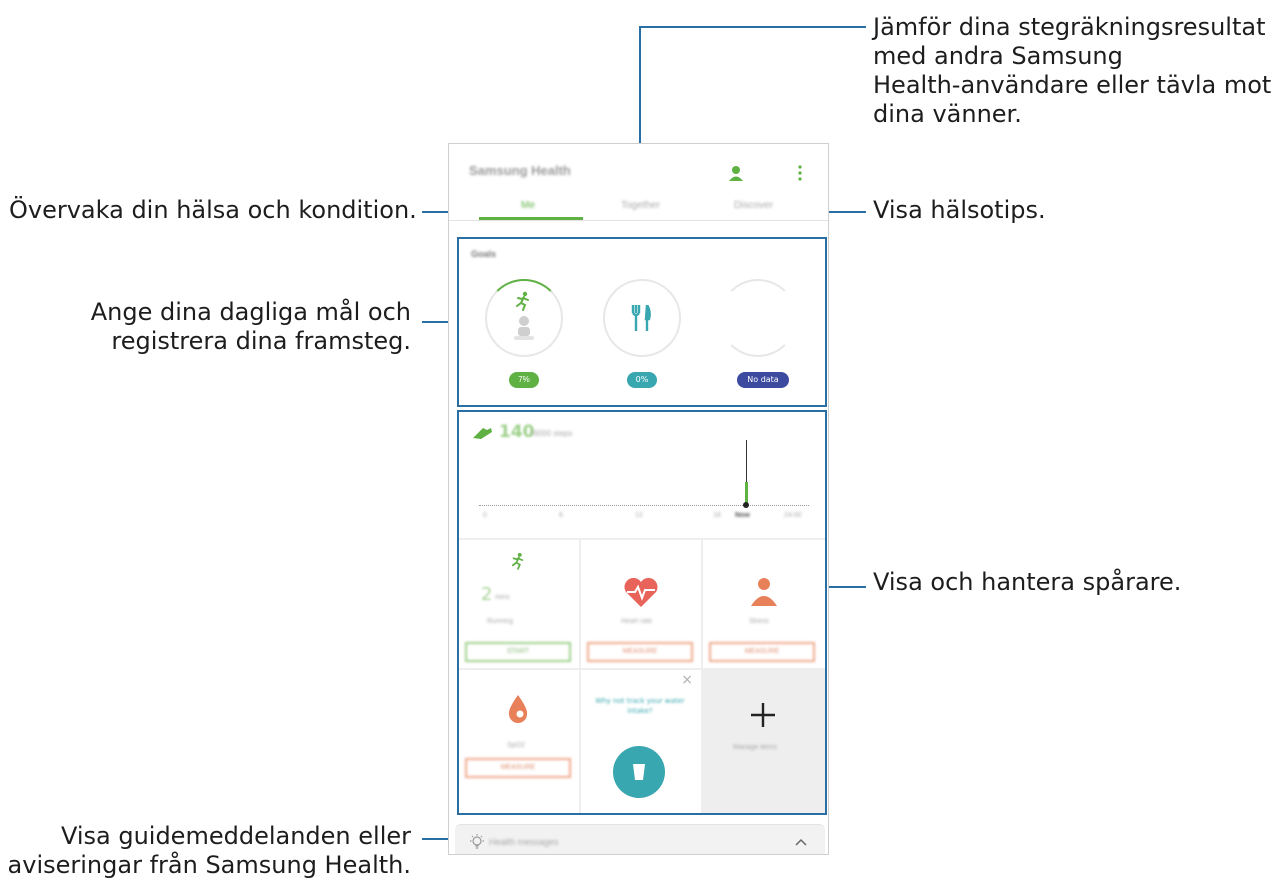 Image resolution: width=1273 pixels, height=887 pixels. What do you see at coordinates (518, 709) in the screenshot?
I see `blood-drop-icon` at bounding box center [518, 709].